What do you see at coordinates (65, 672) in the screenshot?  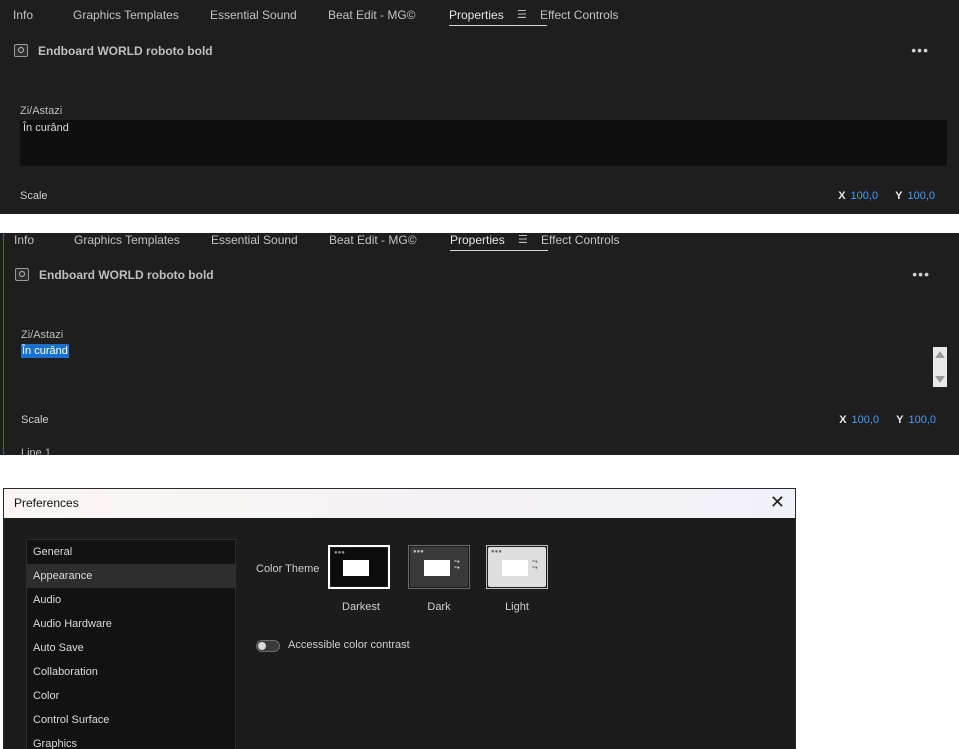 I see `sidebar-item-label: Collaboration` at bounding box center [65, 672].